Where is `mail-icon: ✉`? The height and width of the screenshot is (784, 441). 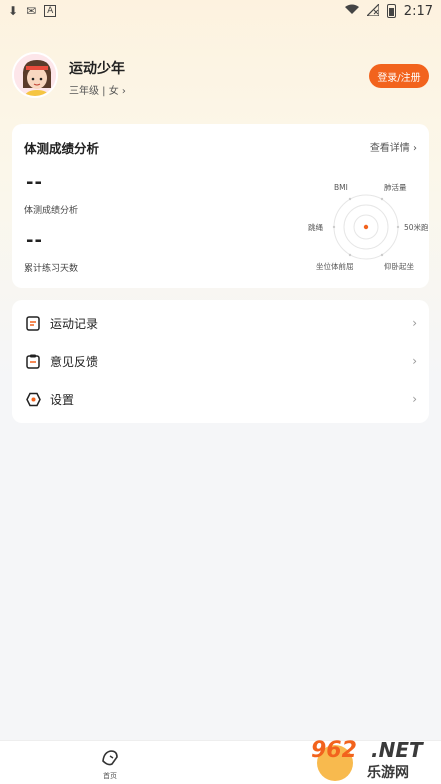
mail-icon: ✉ is located at coordinates (31, 11).